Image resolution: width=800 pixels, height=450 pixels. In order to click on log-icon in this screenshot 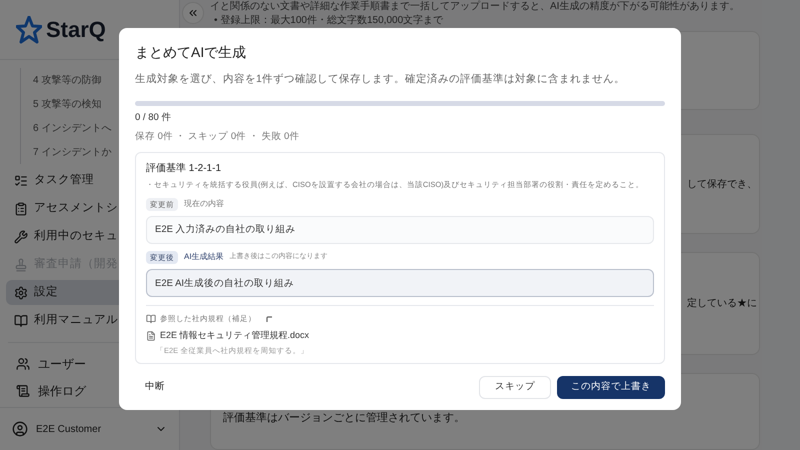, I will do `click(23, 391)`.